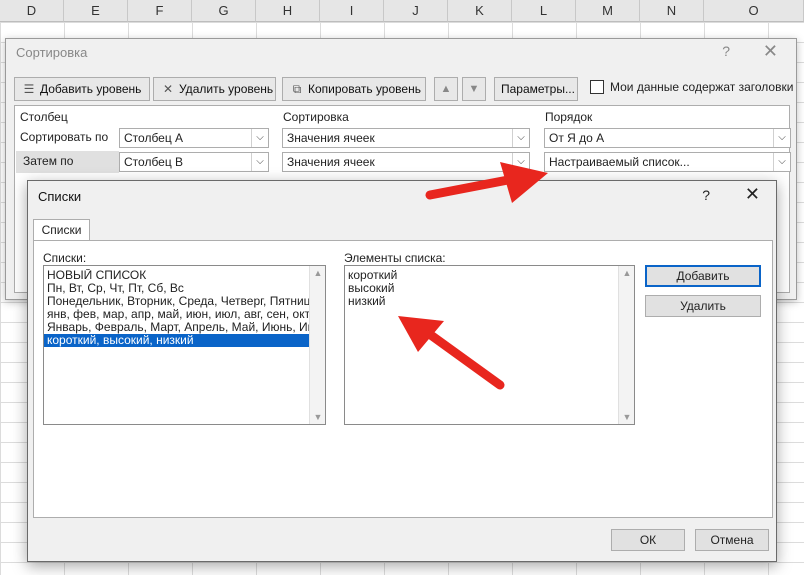 The image size is (804, 575). Describe the element at coordinates (702, 87) in the screenshot. I see `has-headers-label: Мои данные содержат заголовки` at that location.